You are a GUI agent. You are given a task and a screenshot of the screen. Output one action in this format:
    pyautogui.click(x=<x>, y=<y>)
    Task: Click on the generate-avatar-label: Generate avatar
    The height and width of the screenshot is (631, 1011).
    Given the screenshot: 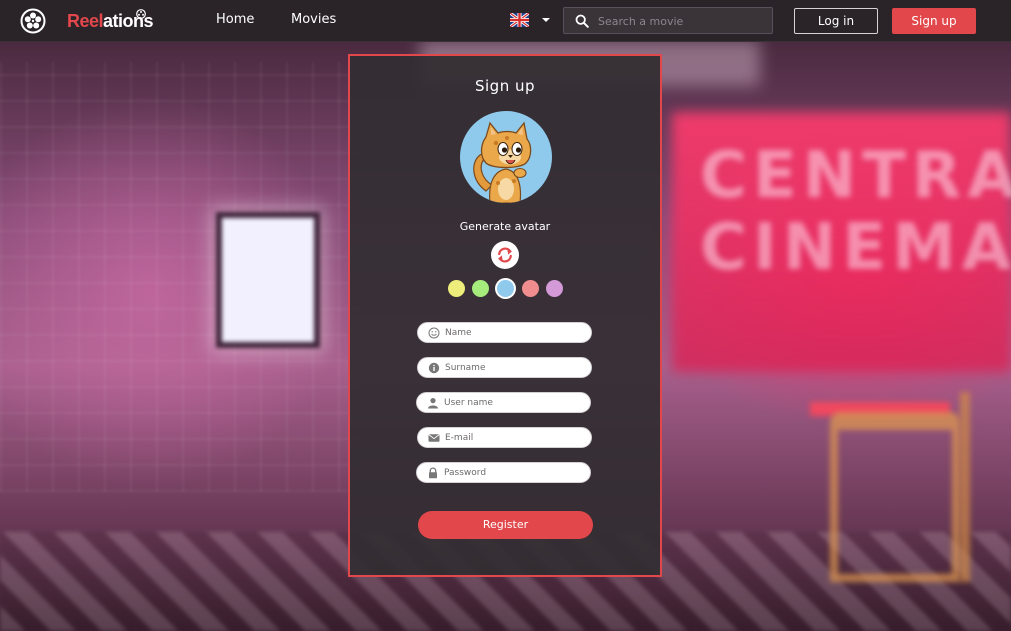 What is the action you would take?
    pyautogui.click(x=505, y=226)
    